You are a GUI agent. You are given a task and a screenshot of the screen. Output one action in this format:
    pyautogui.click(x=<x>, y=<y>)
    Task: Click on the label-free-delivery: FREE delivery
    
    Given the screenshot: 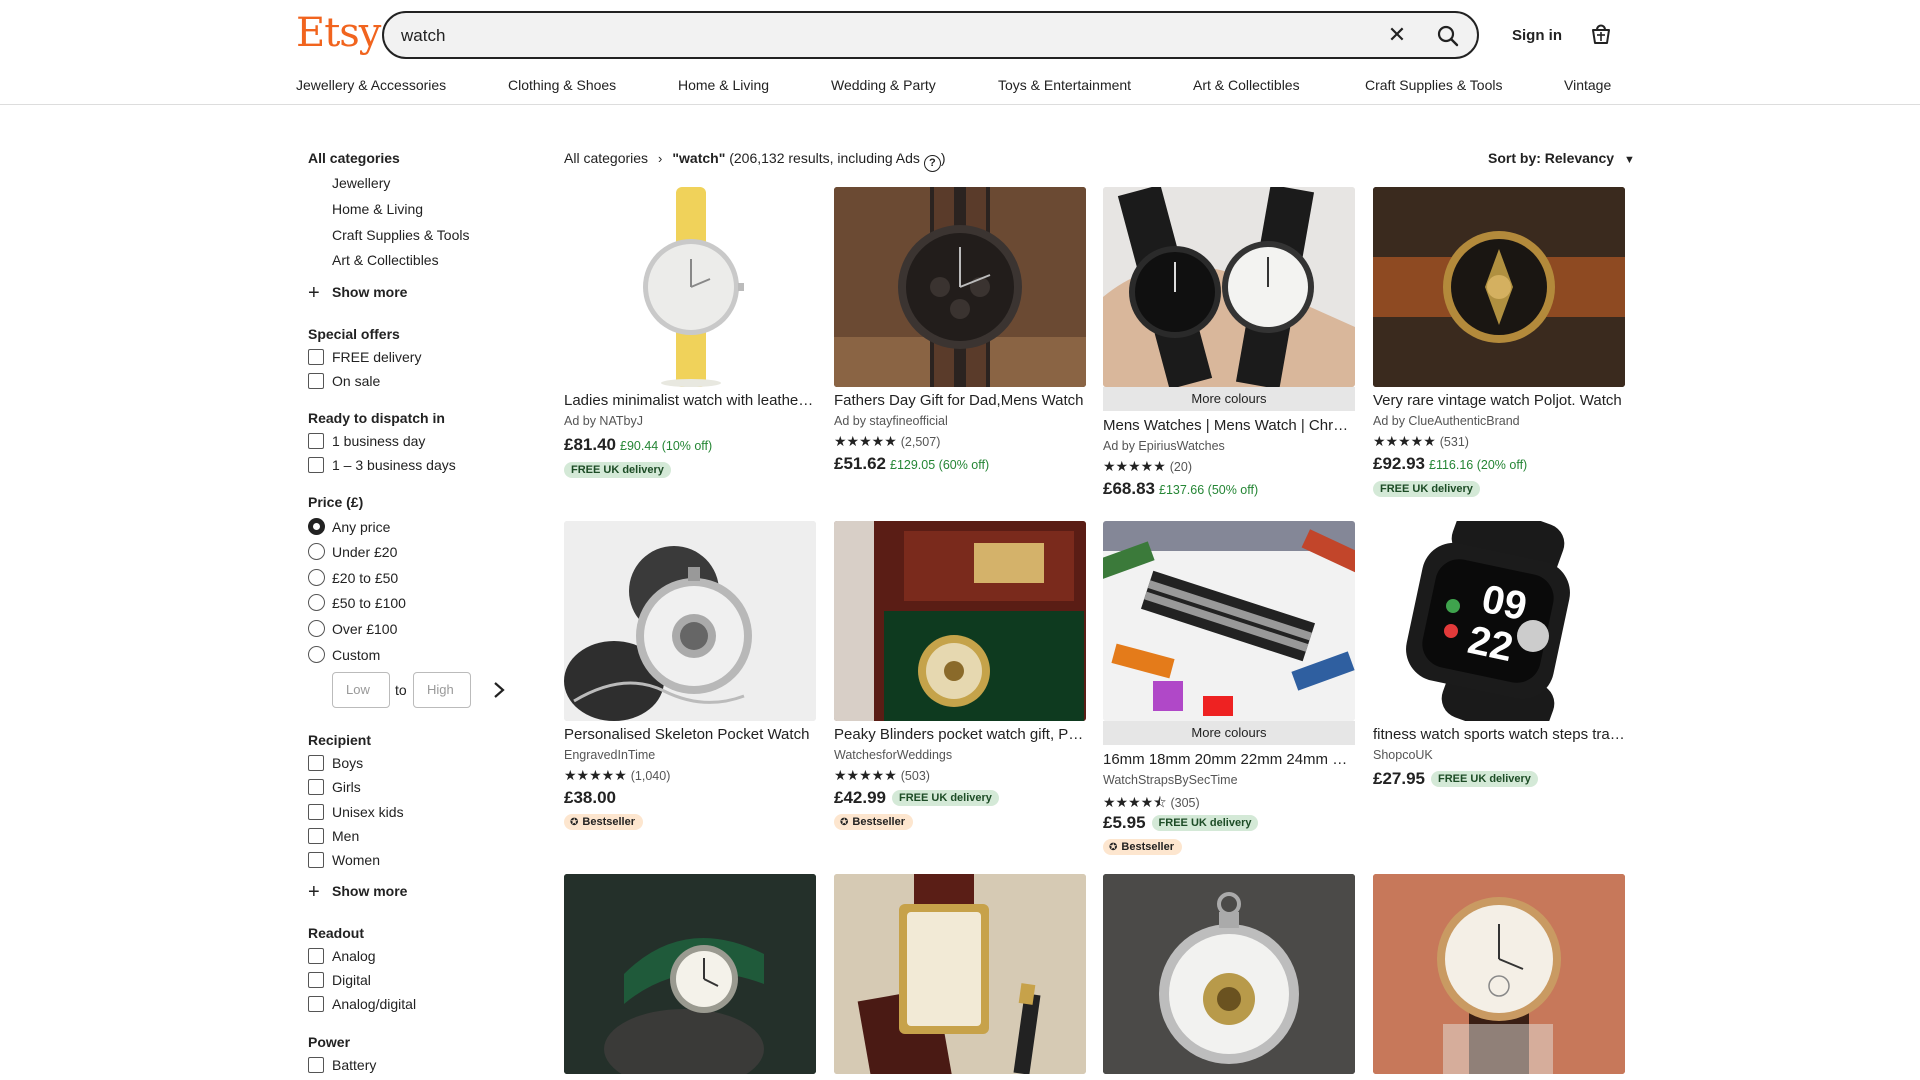 What is the action you would take?
    pyautogui.click(x=376, y=357)
    